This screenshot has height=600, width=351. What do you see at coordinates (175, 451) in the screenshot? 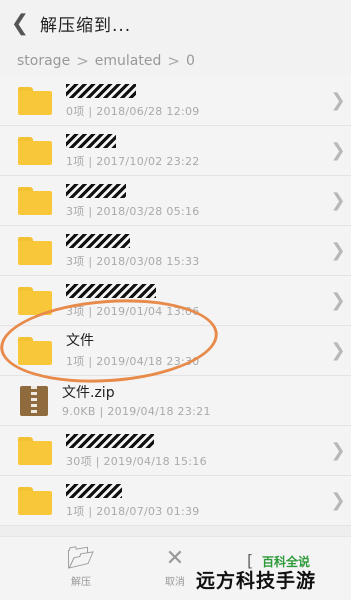
I see `folder-row: 30项 | 2019/04/18 15:16 ❯` at bounding box center [175, 451].